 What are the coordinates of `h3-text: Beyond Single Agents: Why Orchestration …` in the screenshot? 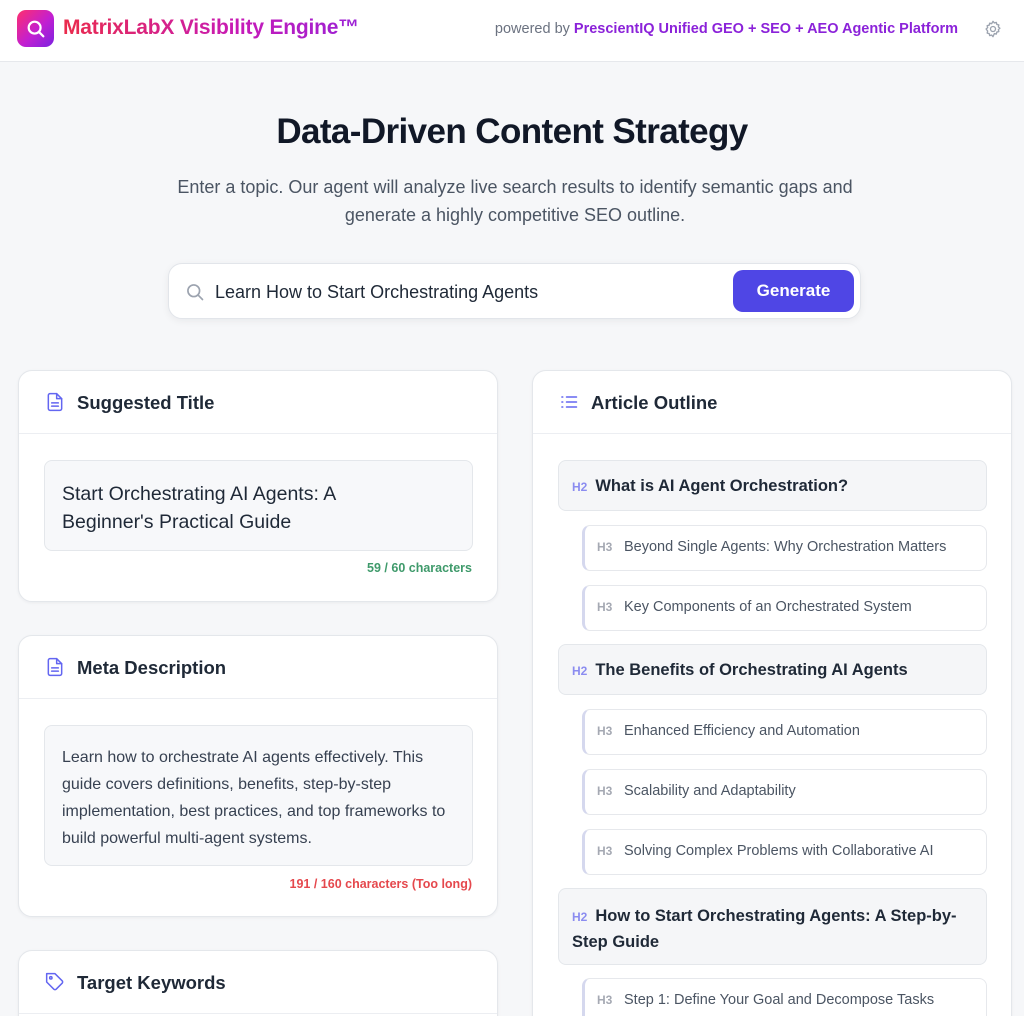 It's located at (785, 547).